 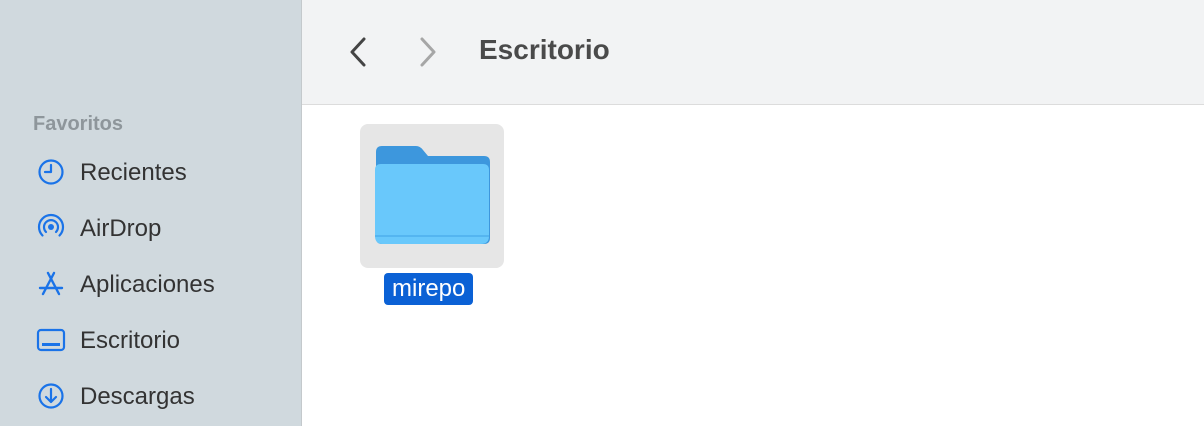 What do you see at coordinates (133, 172) in the screenshot?
I see `sidebar-item-label: Recientes` at bounding box center [133, 172].